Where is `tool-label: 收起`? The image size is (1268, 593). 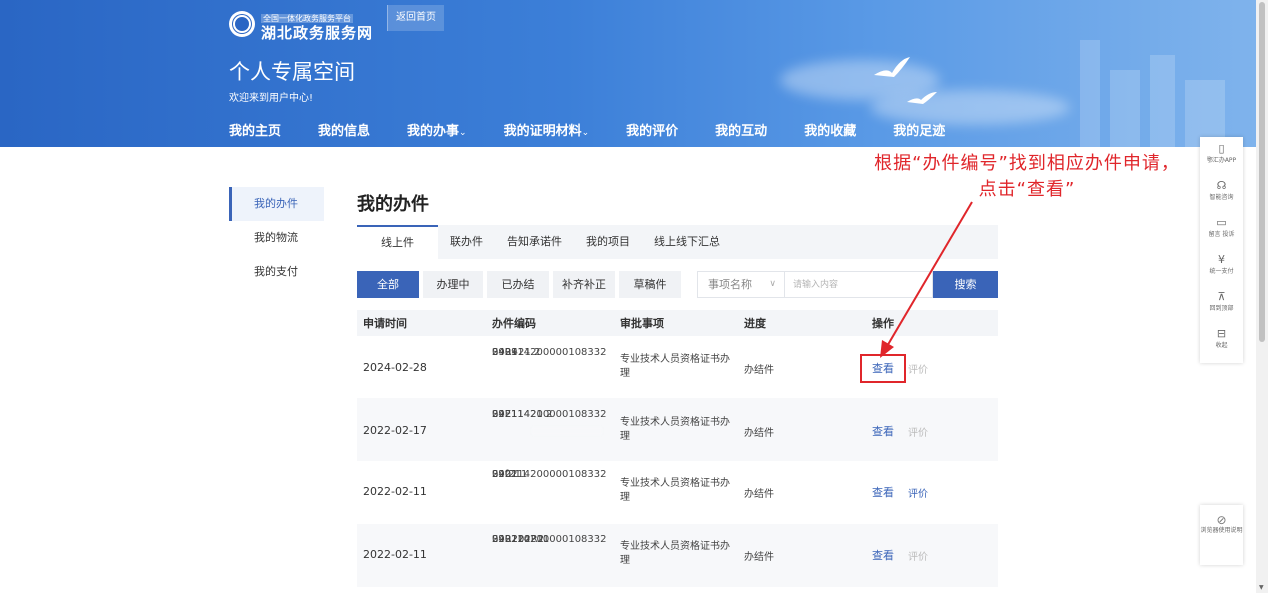 tool-label: 收起 is located at coordinates (1221, 345).